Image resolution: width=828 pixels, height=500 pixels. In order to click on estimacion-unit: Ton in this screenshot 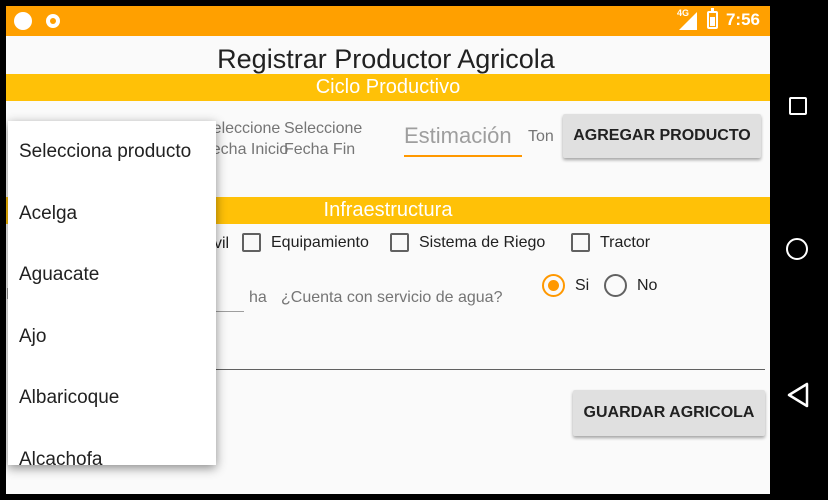, I will do `click(541, 136)`.